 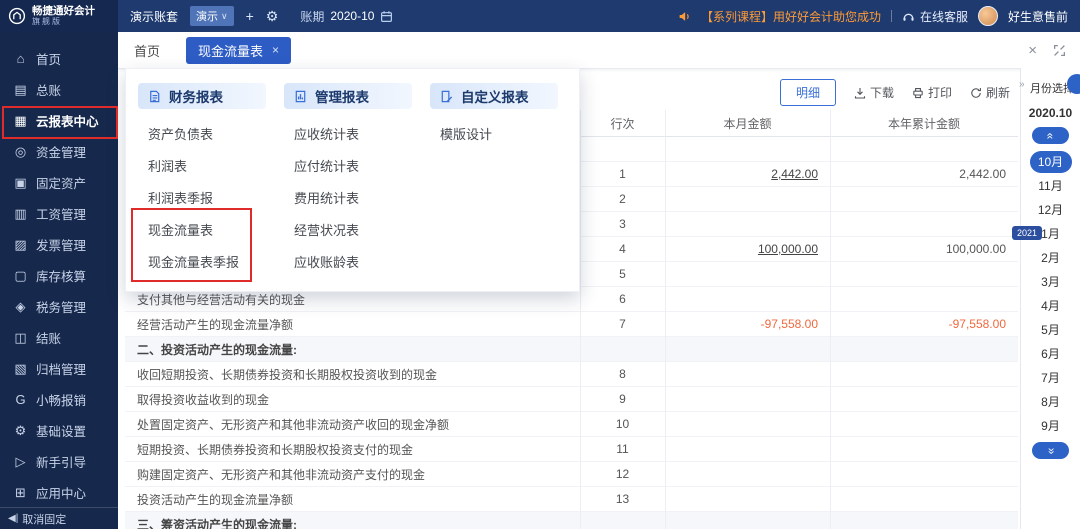 What do you see at coordinates (997, 93) in the screenshot?
I see `refresh-label: 刷新` at bounding box center [997, 93].